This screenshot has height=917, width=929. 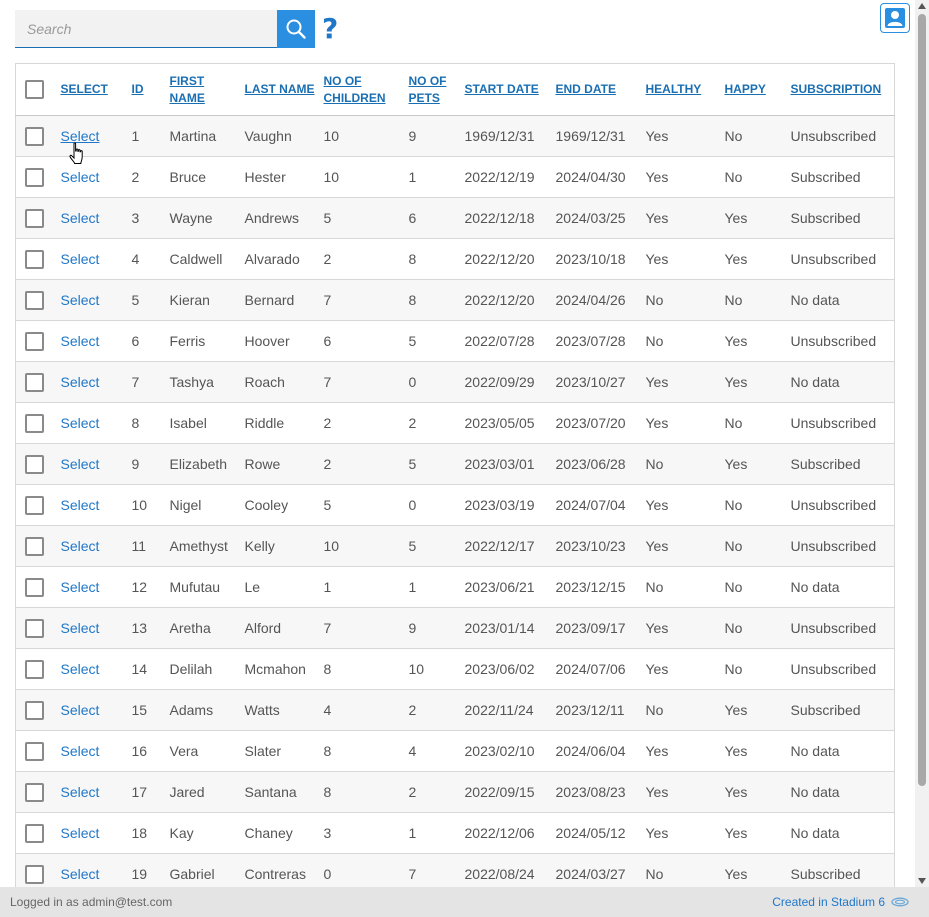 What do you see at coordinates (276, 89) in the screenshot?
I see `header-last-name: LAST NAME` at bounding box center [276, 89].